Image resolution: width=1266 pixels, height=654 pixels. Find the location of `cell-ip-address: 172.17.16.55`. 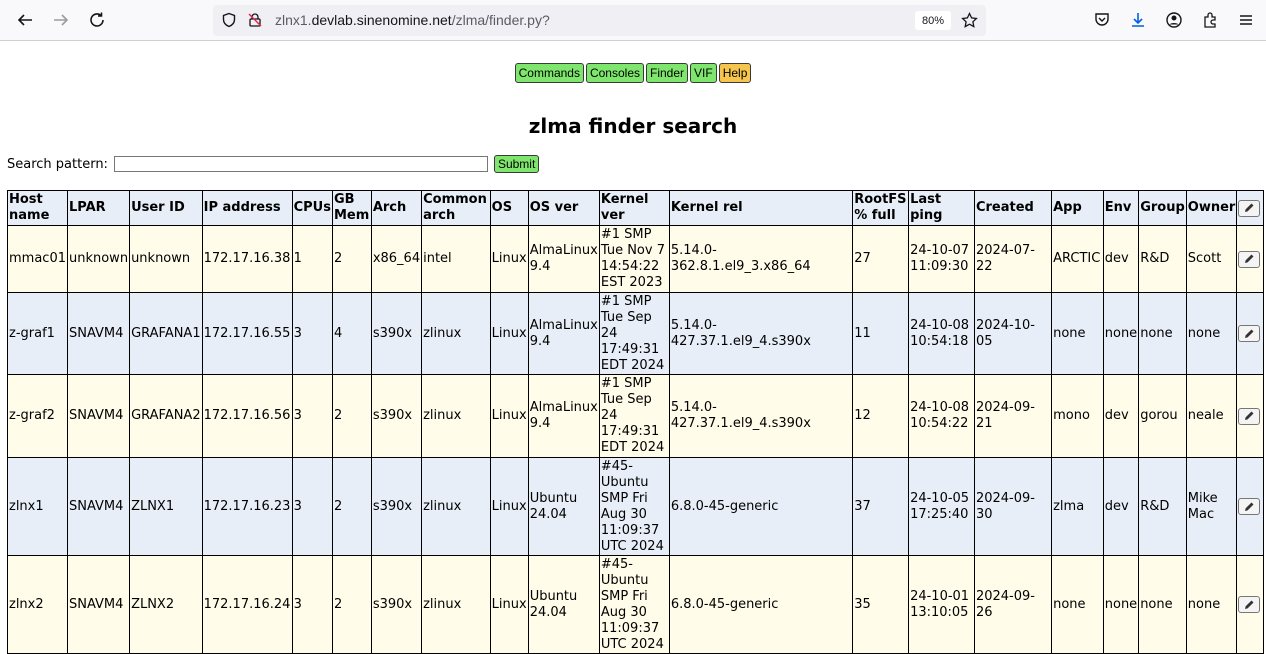

cell-ip-address: 172.17.16.55 is located at coordinates (247, 333).